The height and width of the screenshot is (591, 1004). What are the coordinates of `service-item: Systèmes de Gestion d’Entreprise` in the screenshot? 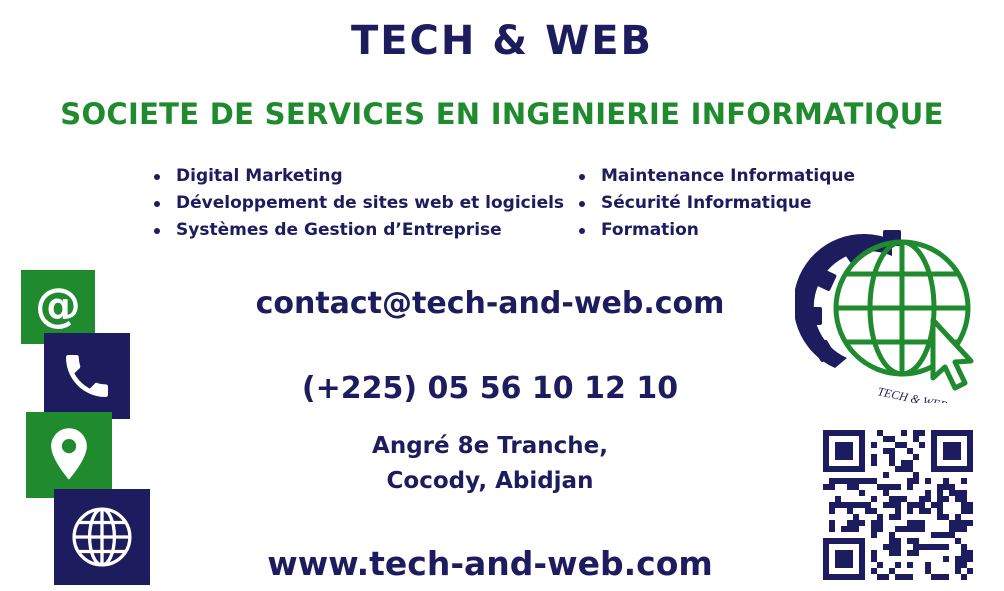 It's located at (357, 230).